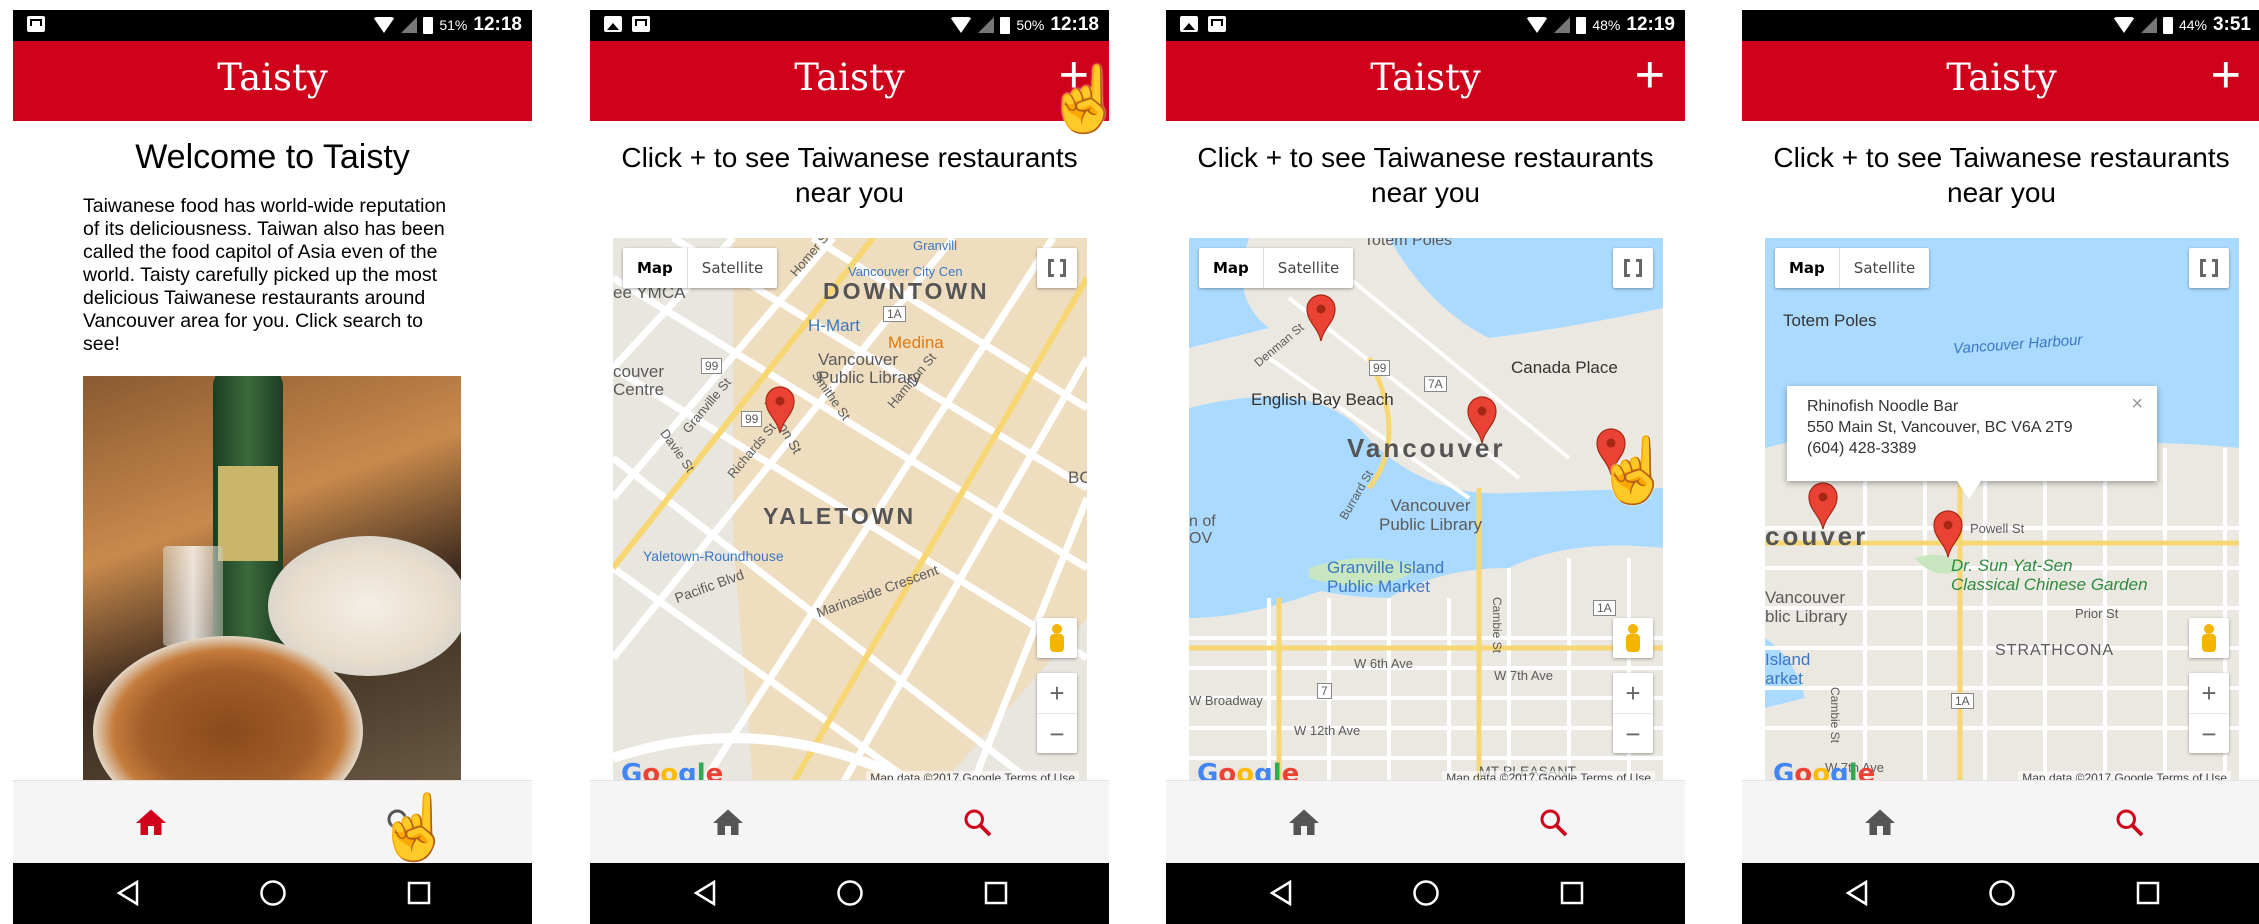  I want to click on highway-badge: 7A, so click(1435, 384).